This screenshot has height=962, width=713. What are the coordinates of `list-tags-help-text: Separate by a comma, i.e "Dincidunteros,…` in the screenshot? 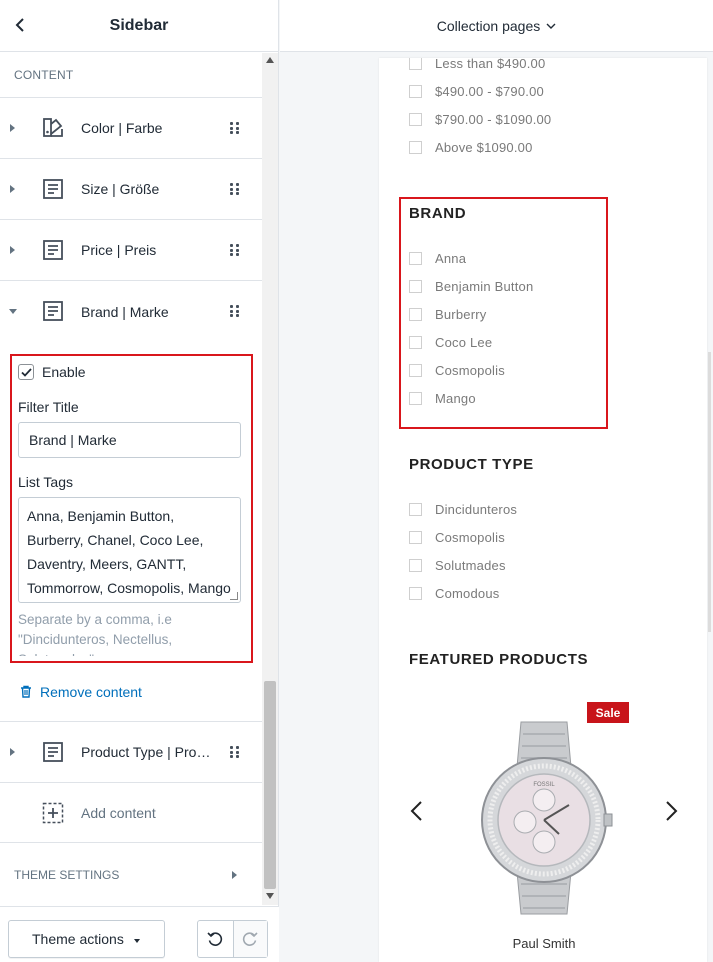 It's located at (95, 634).